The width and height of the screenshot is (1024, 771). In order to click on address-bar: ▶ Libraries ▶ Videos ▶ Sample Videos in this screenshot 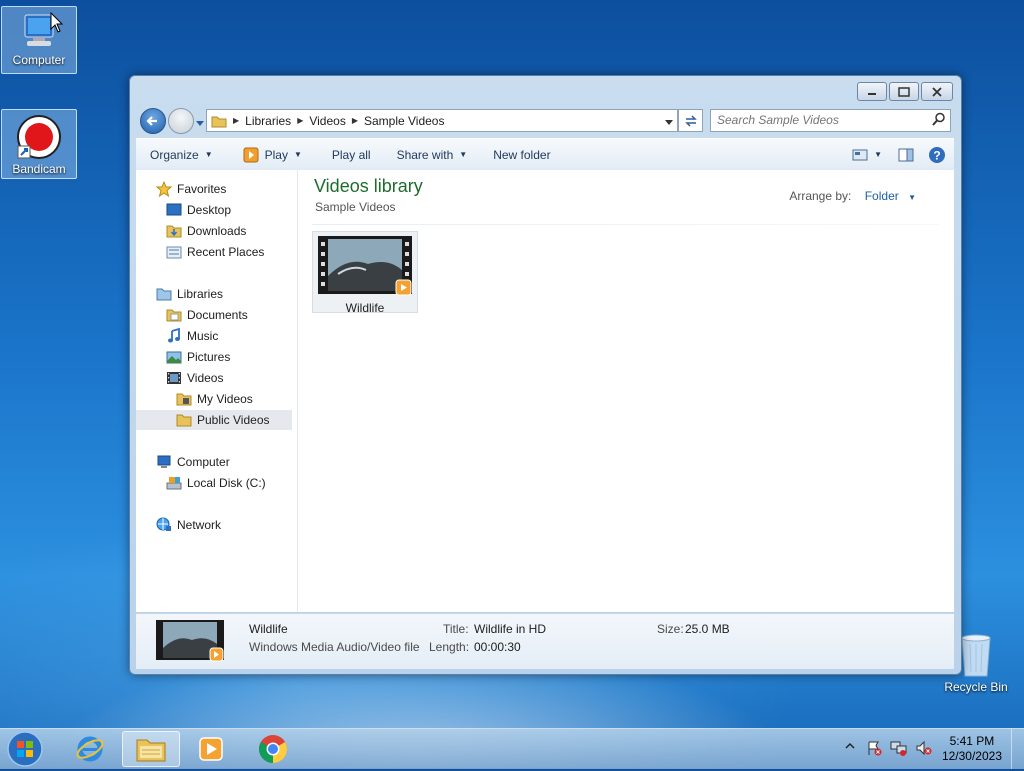, I will do `click(442, 120)`.